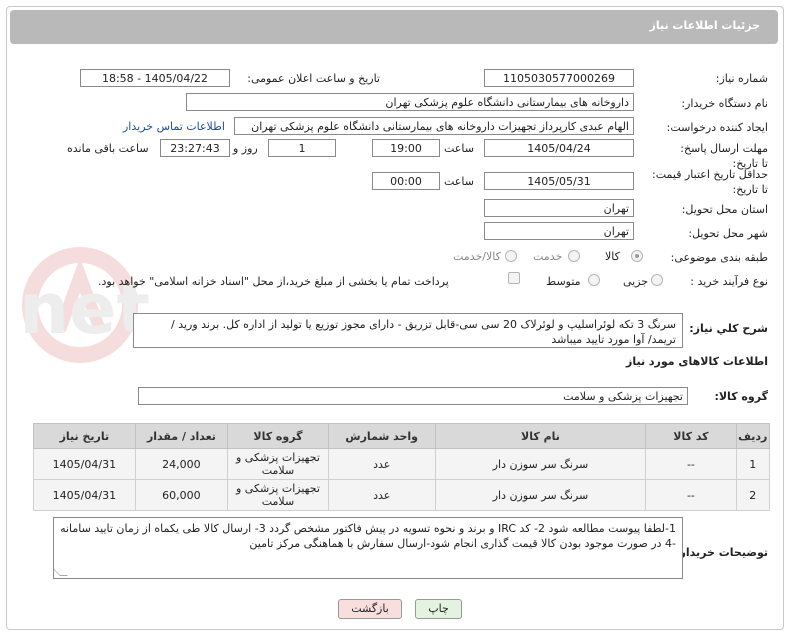 The image size is (788, 636). Describe the element at coordinates (559, 78) in the screenshot. I see `need-number-field: 1105030577000269` at that location.